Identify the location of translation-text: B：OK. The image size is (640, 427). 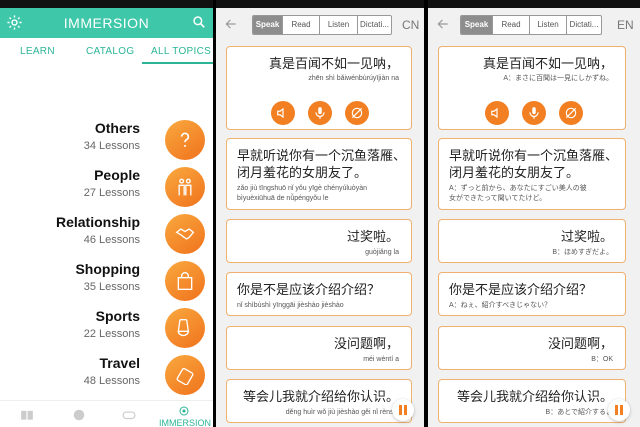
(602, 359).